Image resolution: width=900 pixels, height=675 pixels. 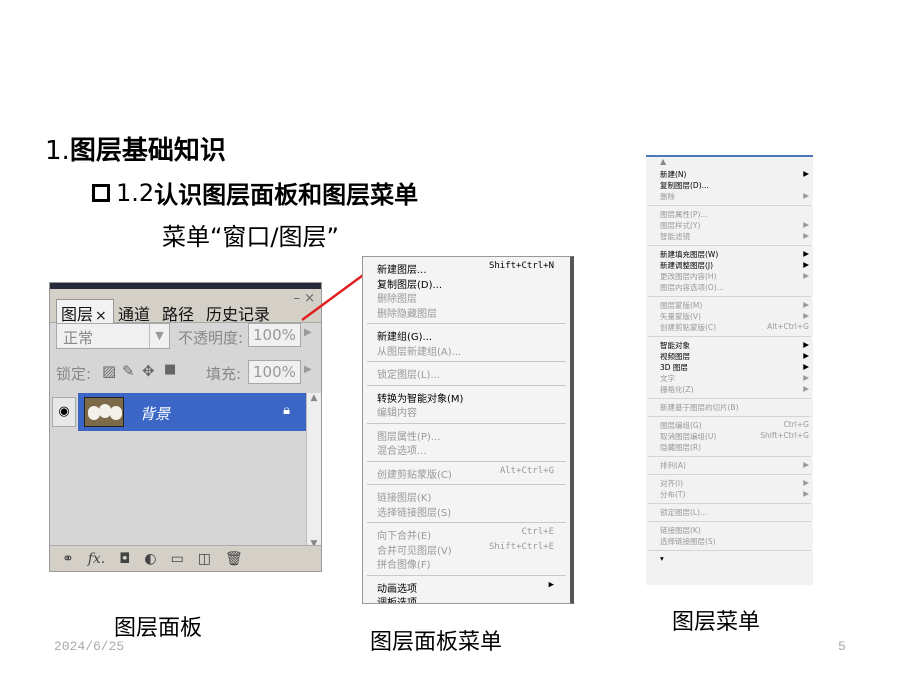 I want to click on tab-layers: 图层 ×, so click(x=85, y=311).